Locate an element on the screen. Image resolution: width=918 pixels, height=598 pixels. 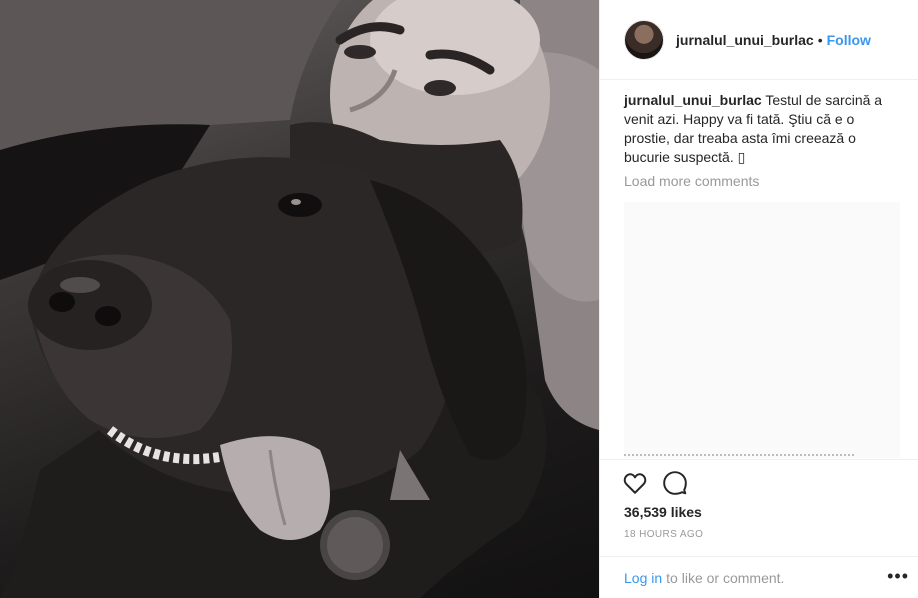
login-prompt: Log in to like or comment. ••• is located at coordinates (759, 577).